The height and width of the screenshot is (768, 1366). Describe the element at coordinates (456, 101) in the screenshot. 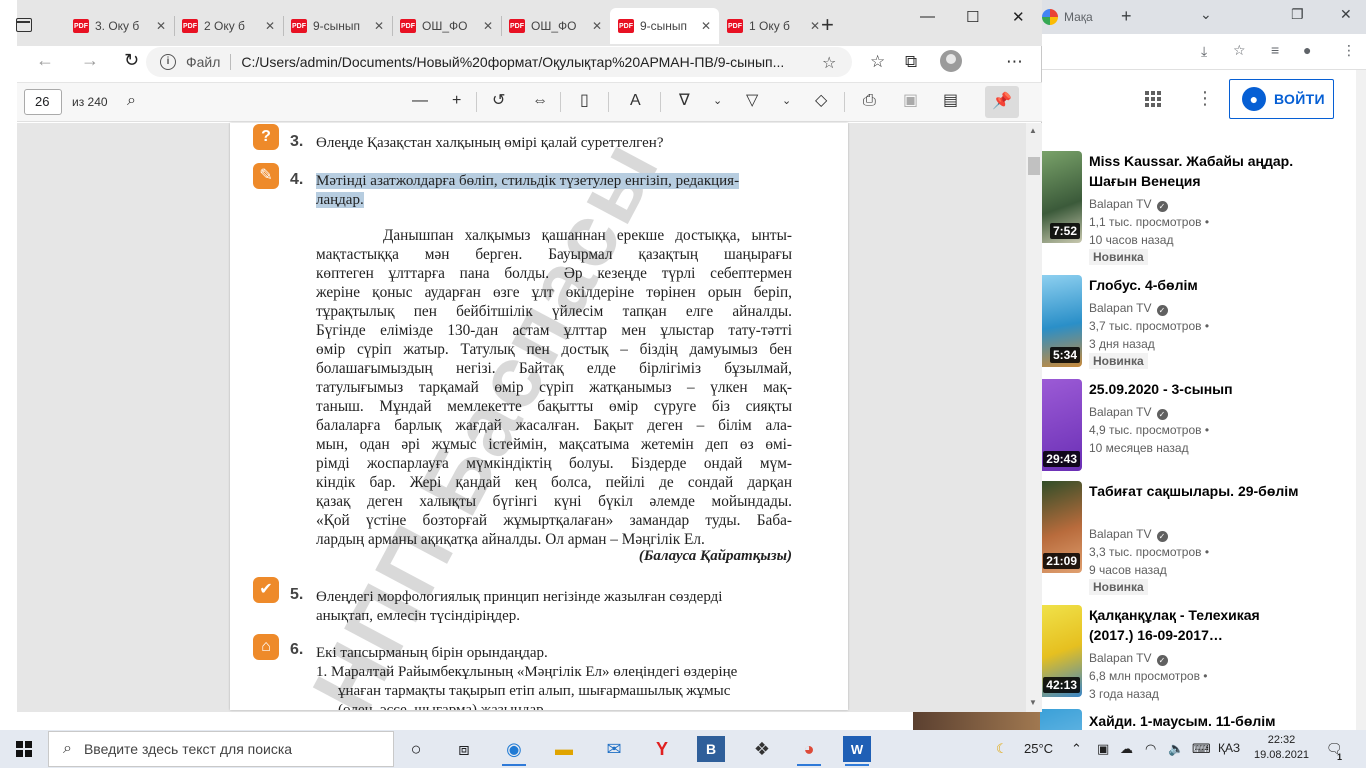

I see `zoom-in-icon: +` at that location.